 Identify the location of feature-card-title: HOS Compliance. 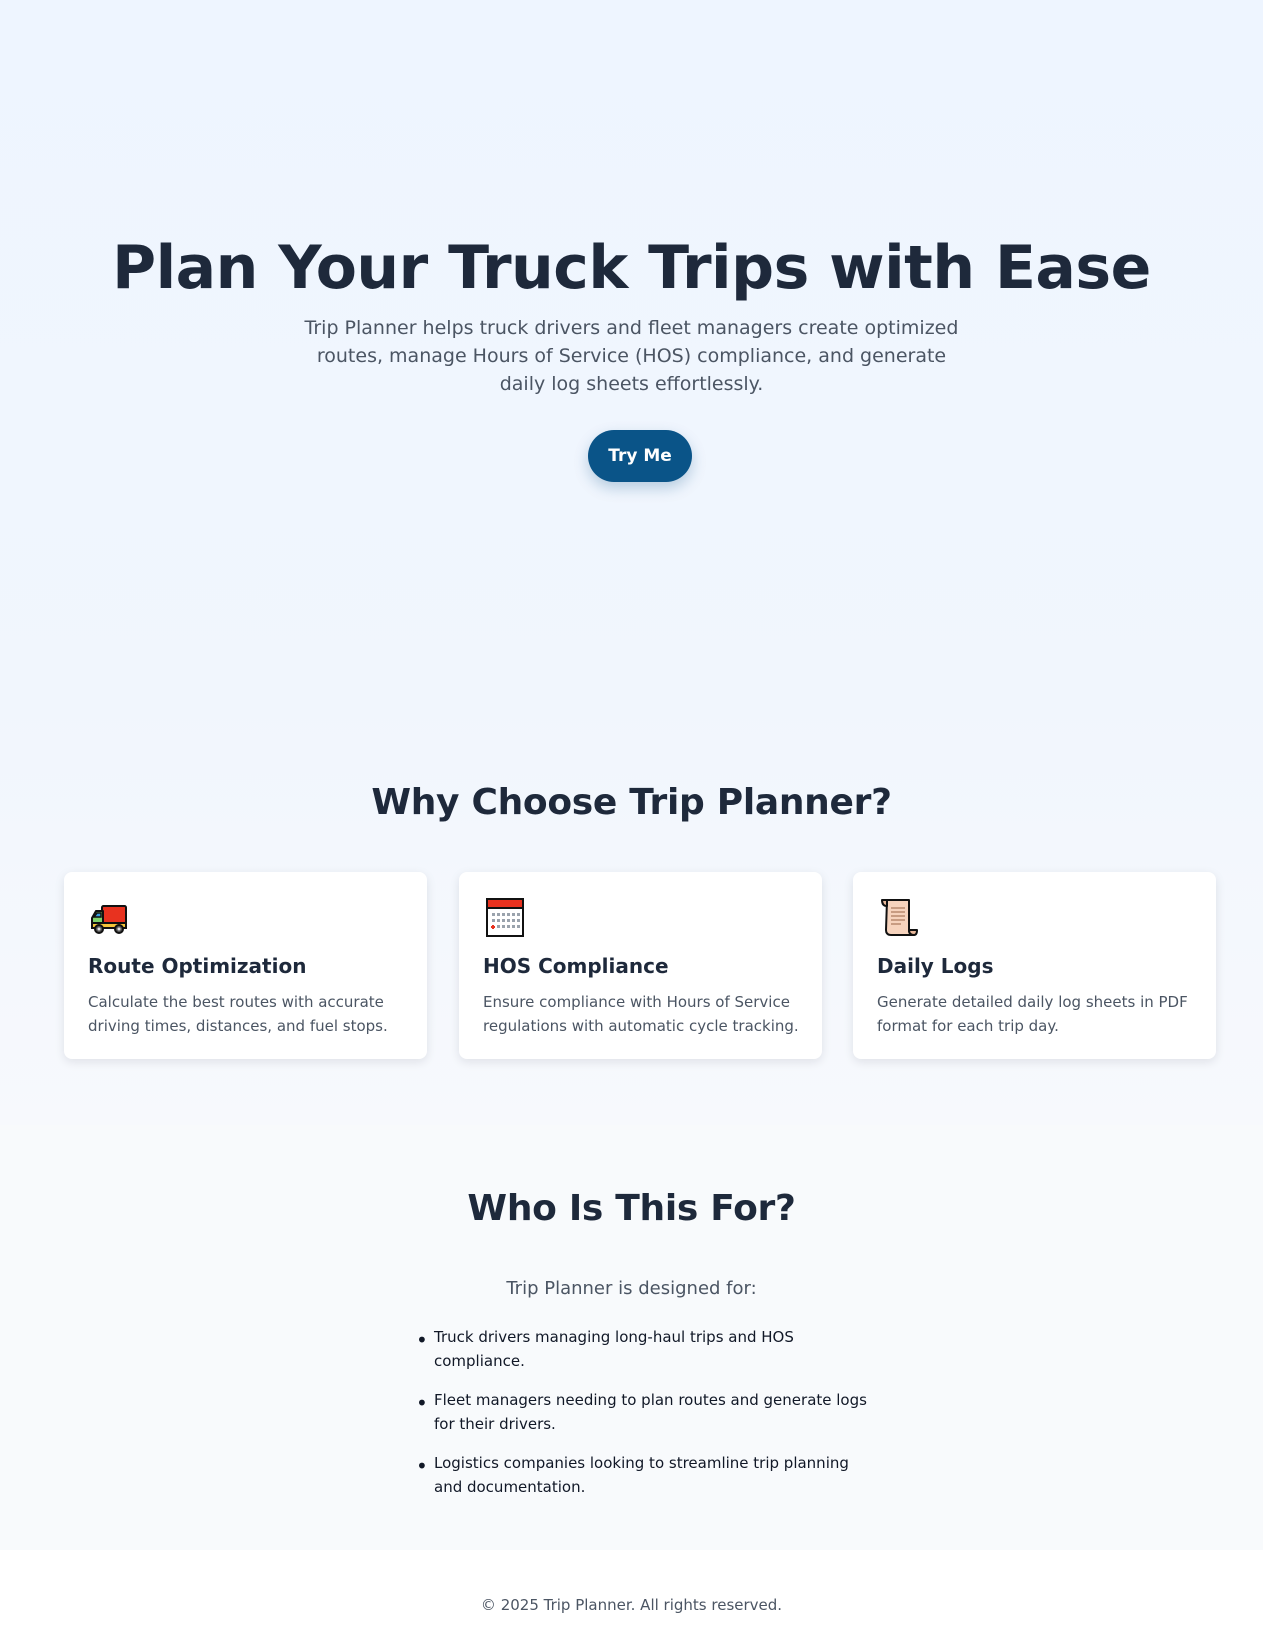
(576, 966).